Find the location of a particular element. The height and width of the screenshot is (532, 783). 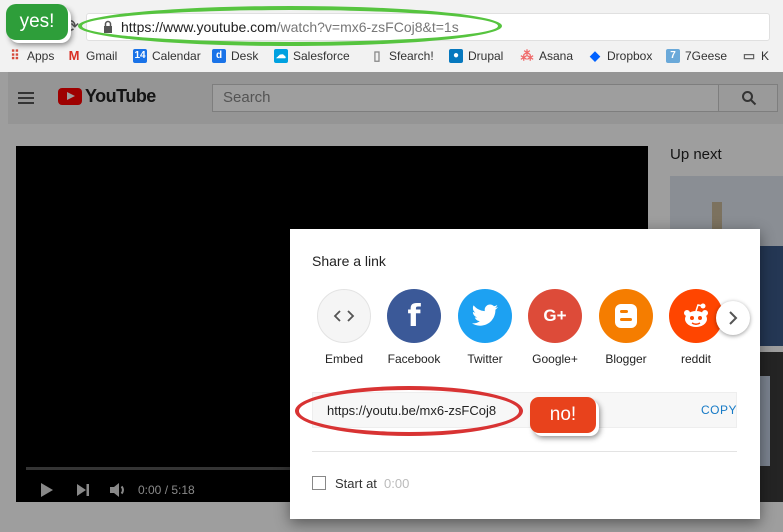

share-embed-button: Embed is located at coordinates (344, 327).